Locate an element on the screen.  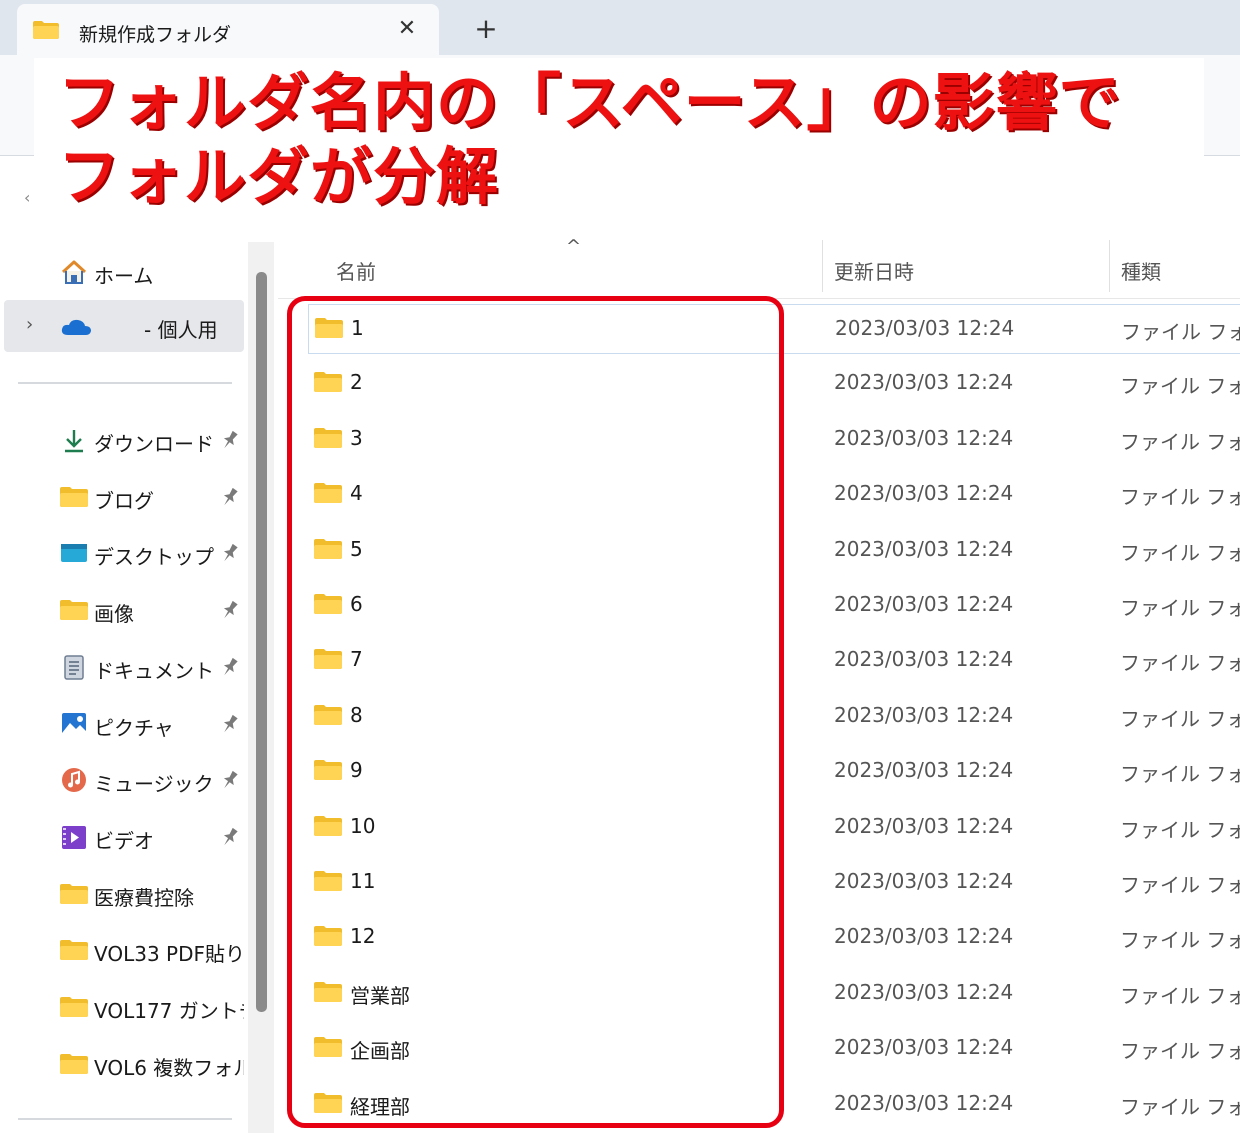
table-row: 11 2023/03/03 12:24 ファイル フォルダー is located at coordinates (774, 882).